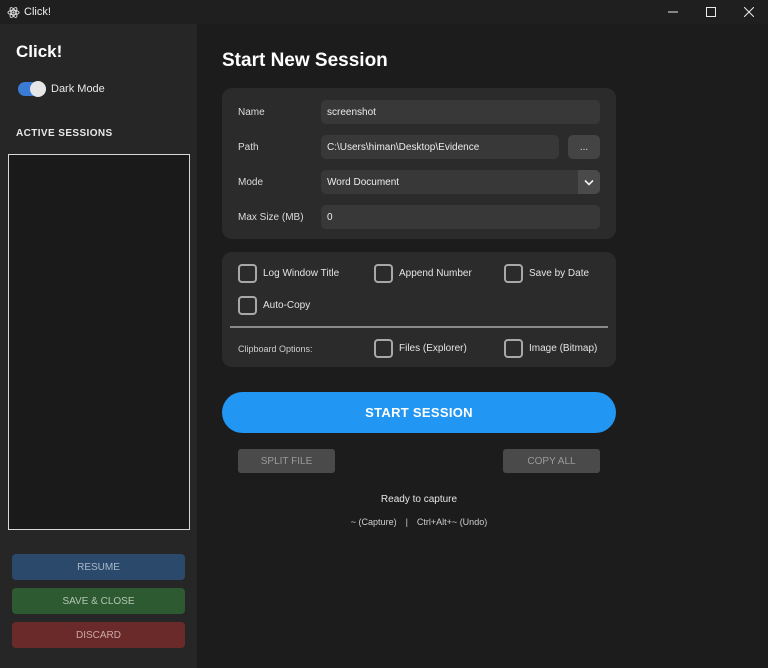 Image resolution: width=768 pixels, height=668 pixels. Describe the element at coordinates (98, 567) in the screenshot. I see `resume-button: RESUME` at that location.